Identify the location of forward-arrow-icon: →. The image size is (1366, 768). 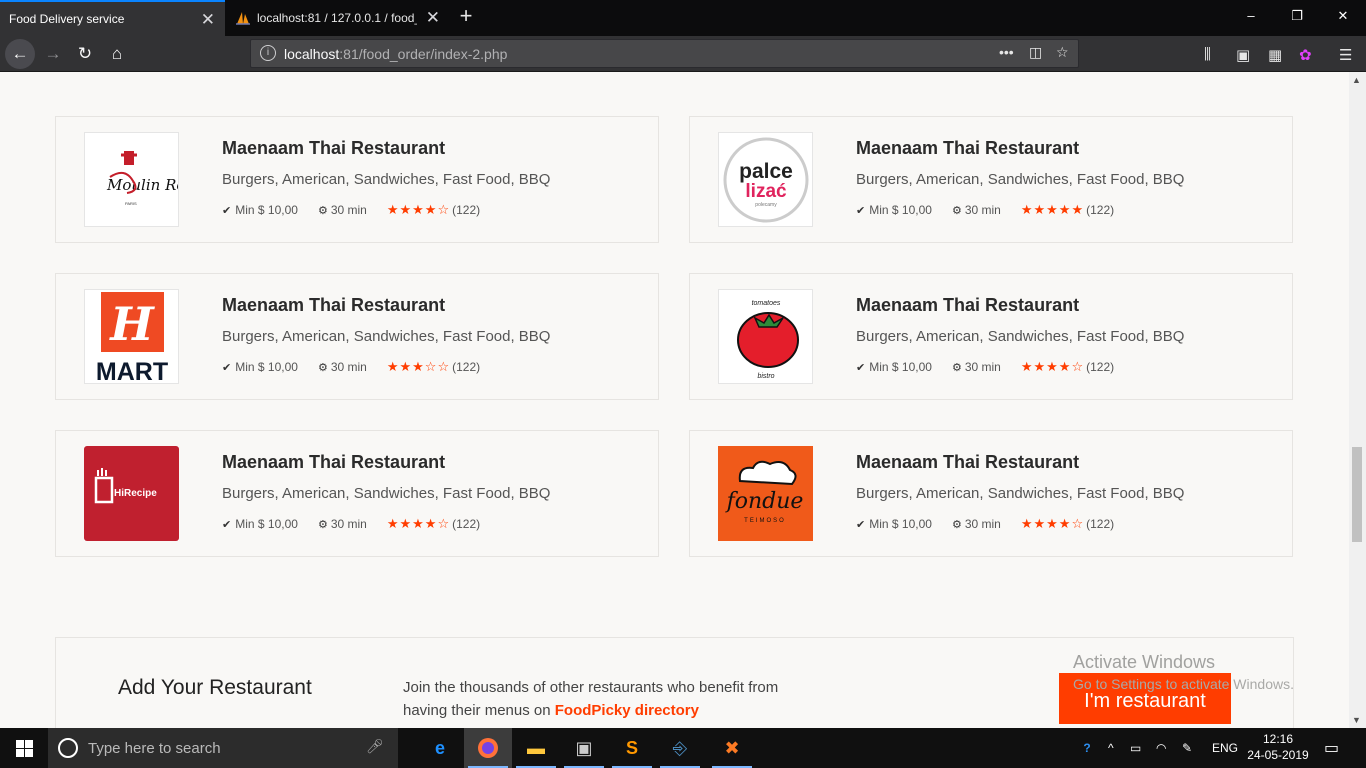
(53, 54).